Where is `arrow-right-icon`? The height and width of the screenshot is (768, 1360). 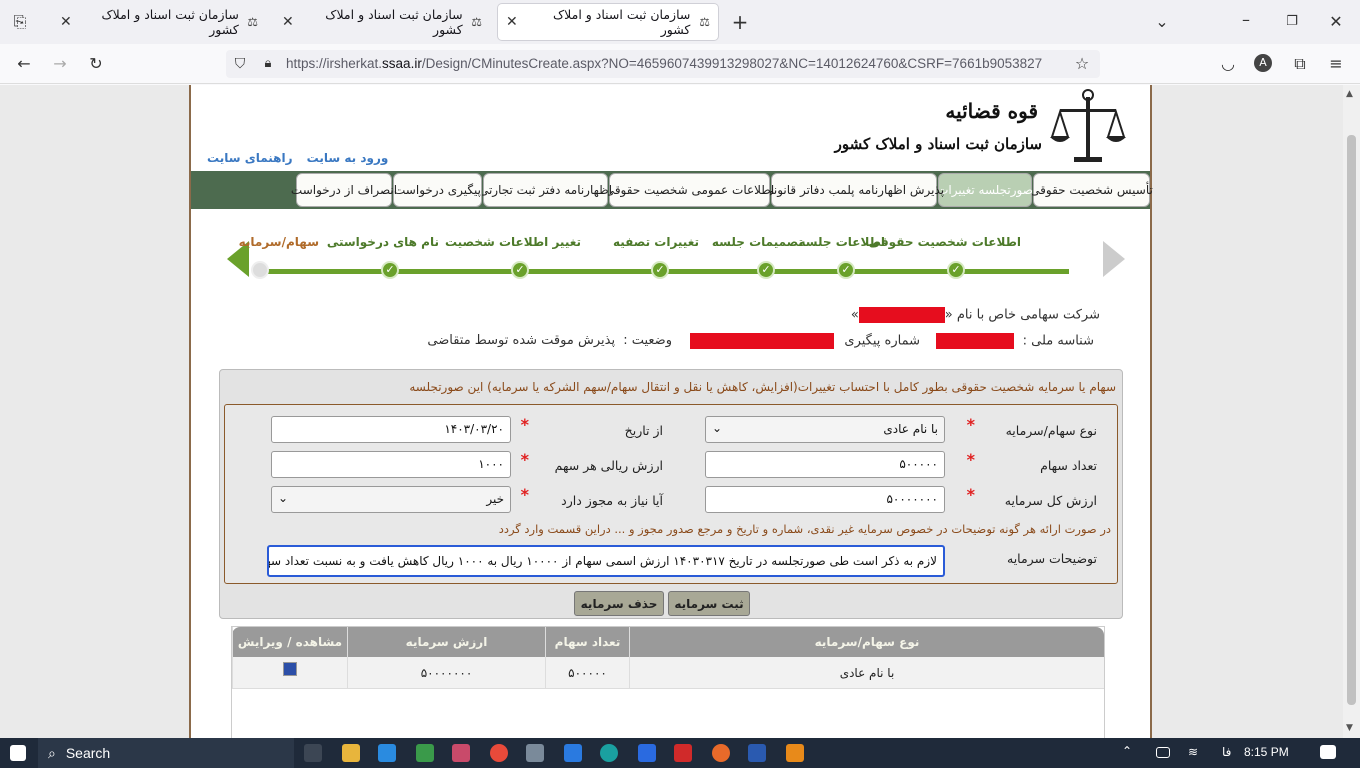
arrow-right-icon is located at coordinates (1114, 259).